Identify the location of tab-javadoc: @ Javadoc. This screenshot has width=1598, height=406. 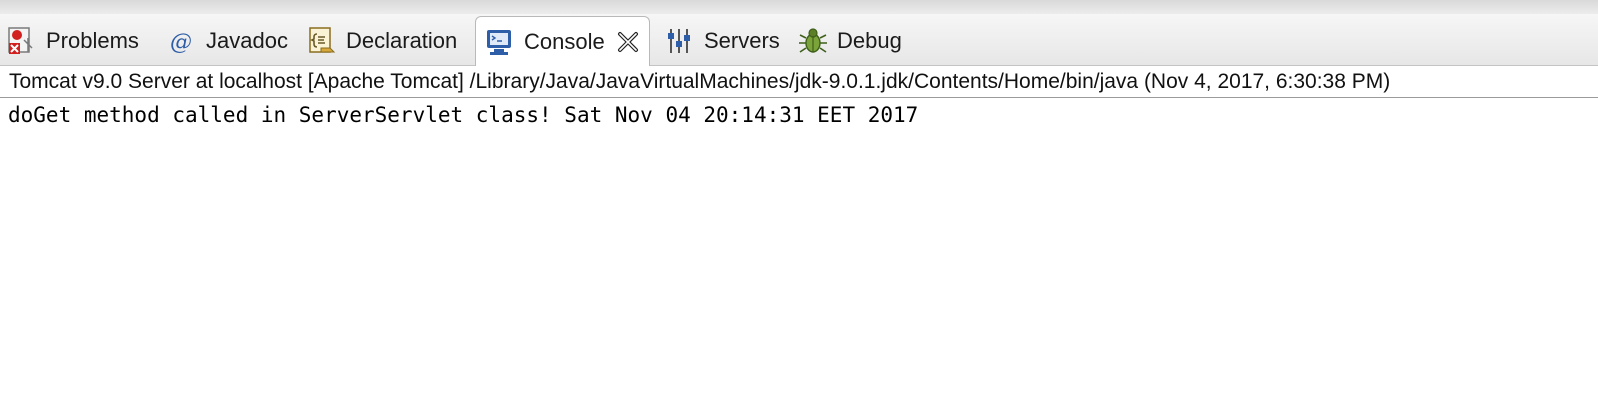
(227, 41).